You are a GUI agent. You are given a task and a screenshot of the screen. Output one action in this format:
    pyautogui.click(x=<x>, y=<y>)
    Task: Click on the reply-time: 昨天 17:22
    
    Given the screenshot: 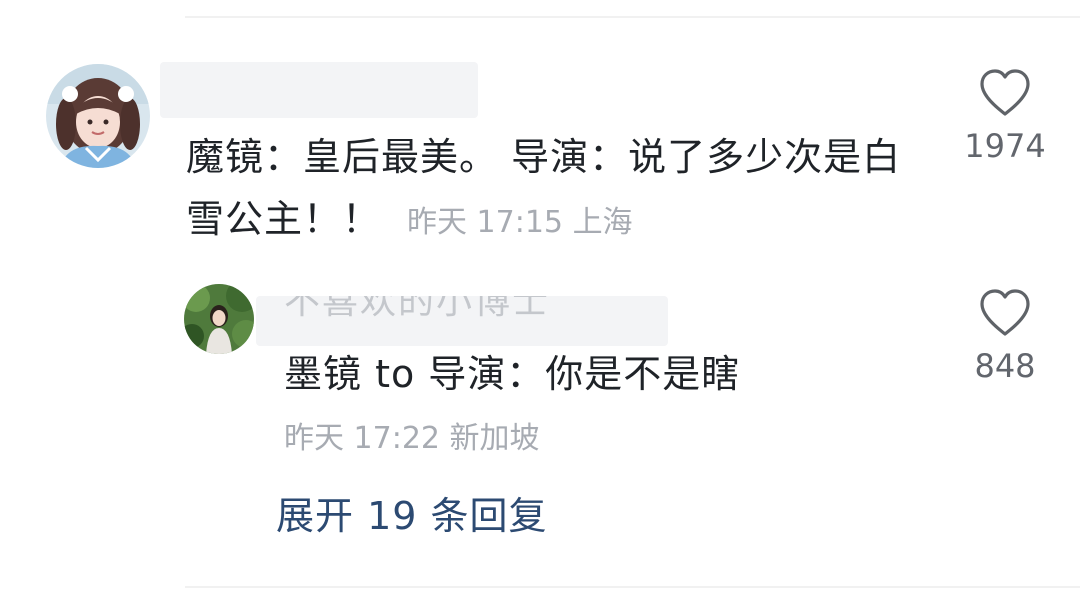 What is the action you would take?
    pyautogui.click(x=362, y=438)
    